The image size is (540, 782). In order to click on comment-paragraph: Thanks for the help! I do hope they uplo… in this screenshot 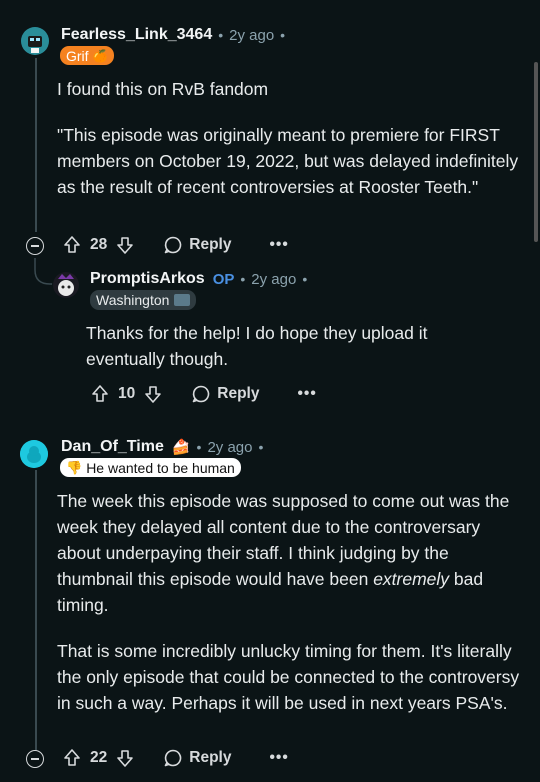, I will do `click(257, 346)`.